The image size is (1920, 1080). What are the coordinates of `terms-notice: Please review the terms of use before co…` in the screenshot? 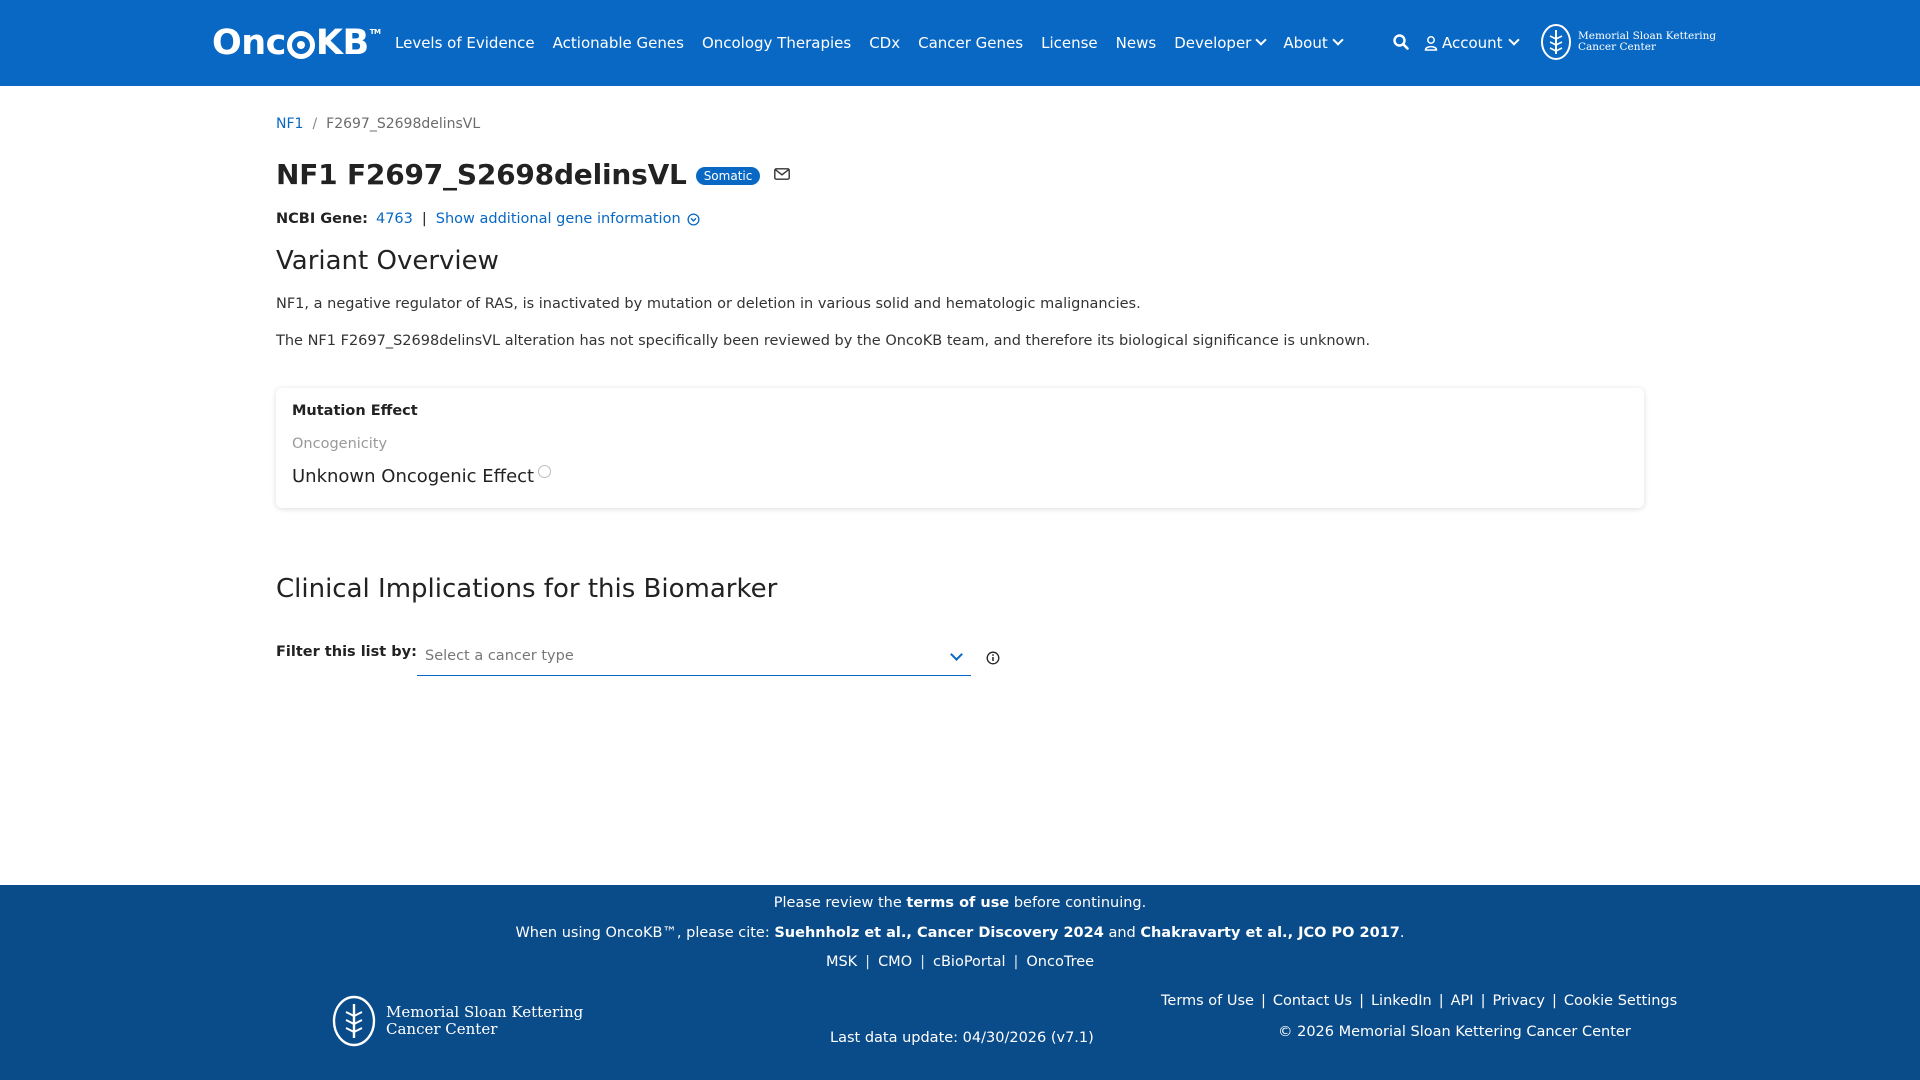 It's located at (960, 903).